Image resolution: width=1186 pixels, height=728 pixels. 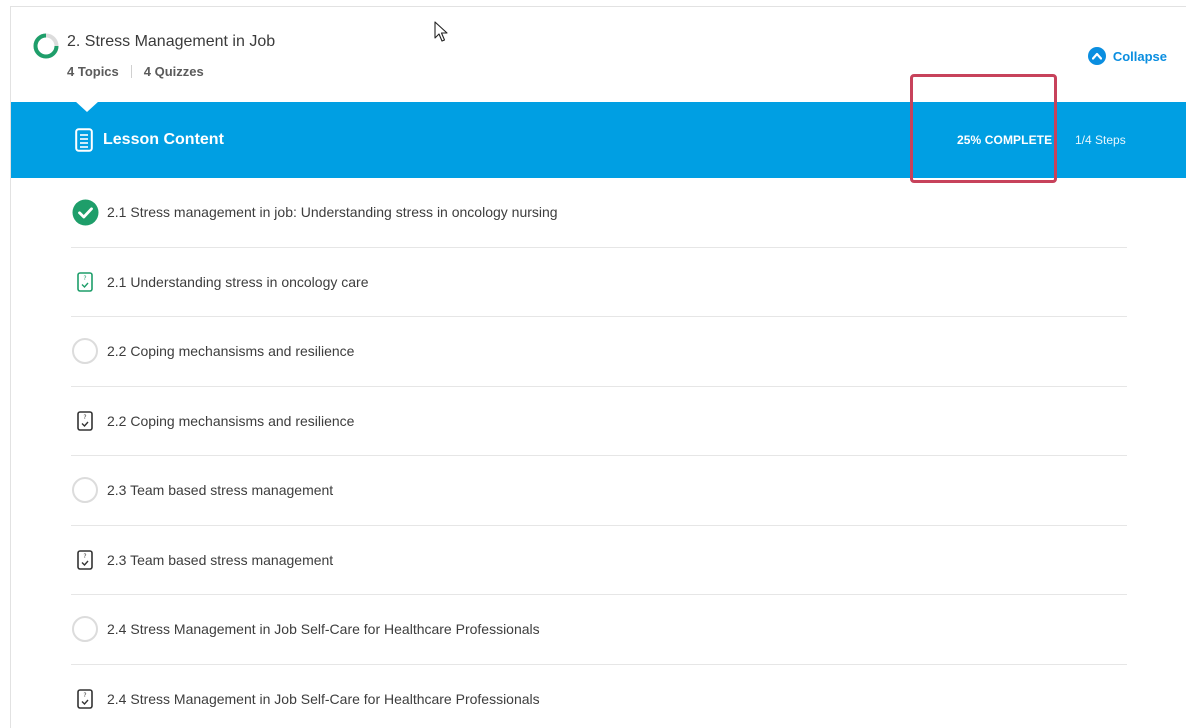 I want to click on document-icon, so click(x=84, y=140).